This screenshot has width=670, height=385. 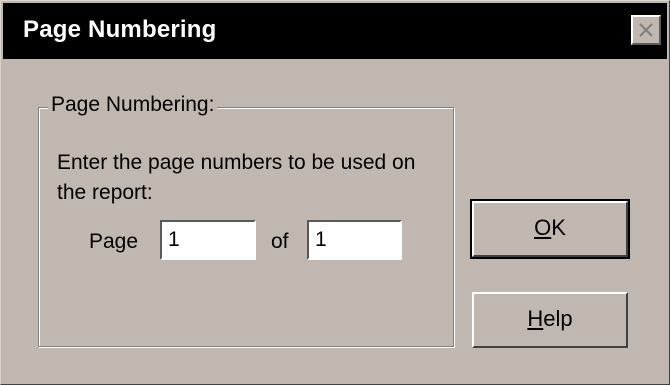 I want to click on help-button: Help, so click(x=550, y=320).